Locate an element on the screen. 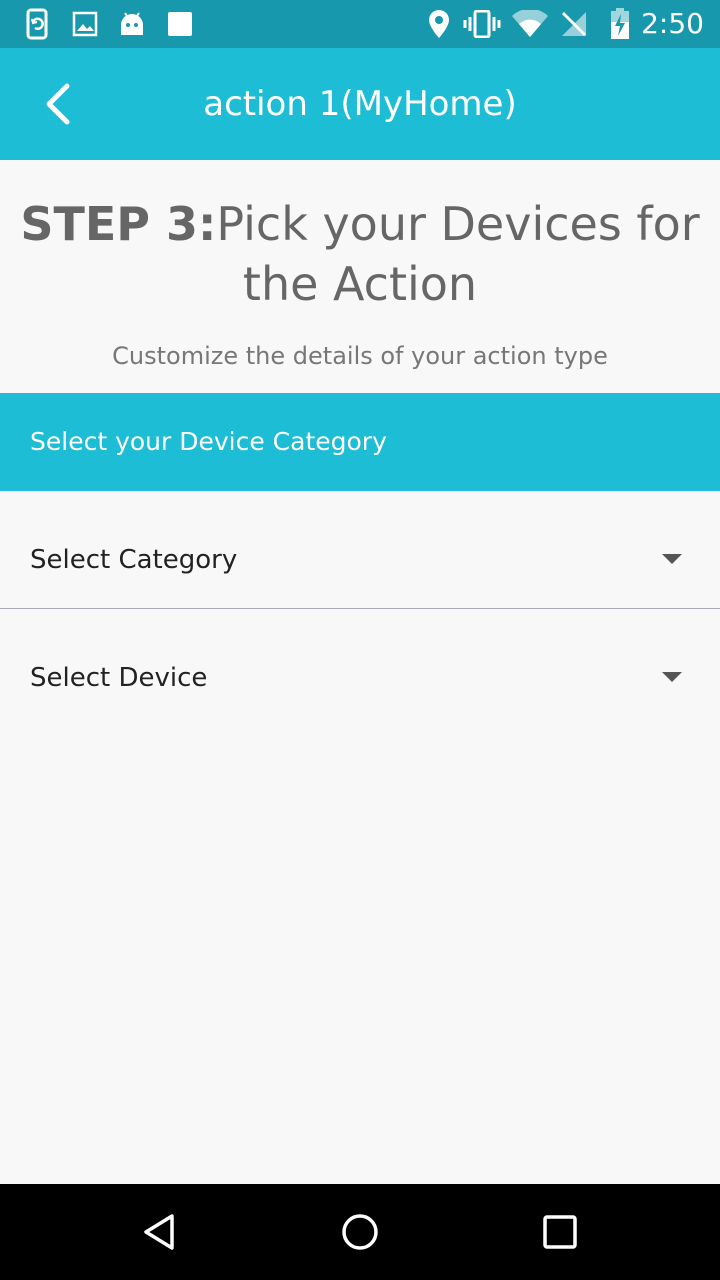 Image resolution: width=720 pixels, height=1280 pixels. step-prefix: STEP 3: is located at coordinates (118, 224).